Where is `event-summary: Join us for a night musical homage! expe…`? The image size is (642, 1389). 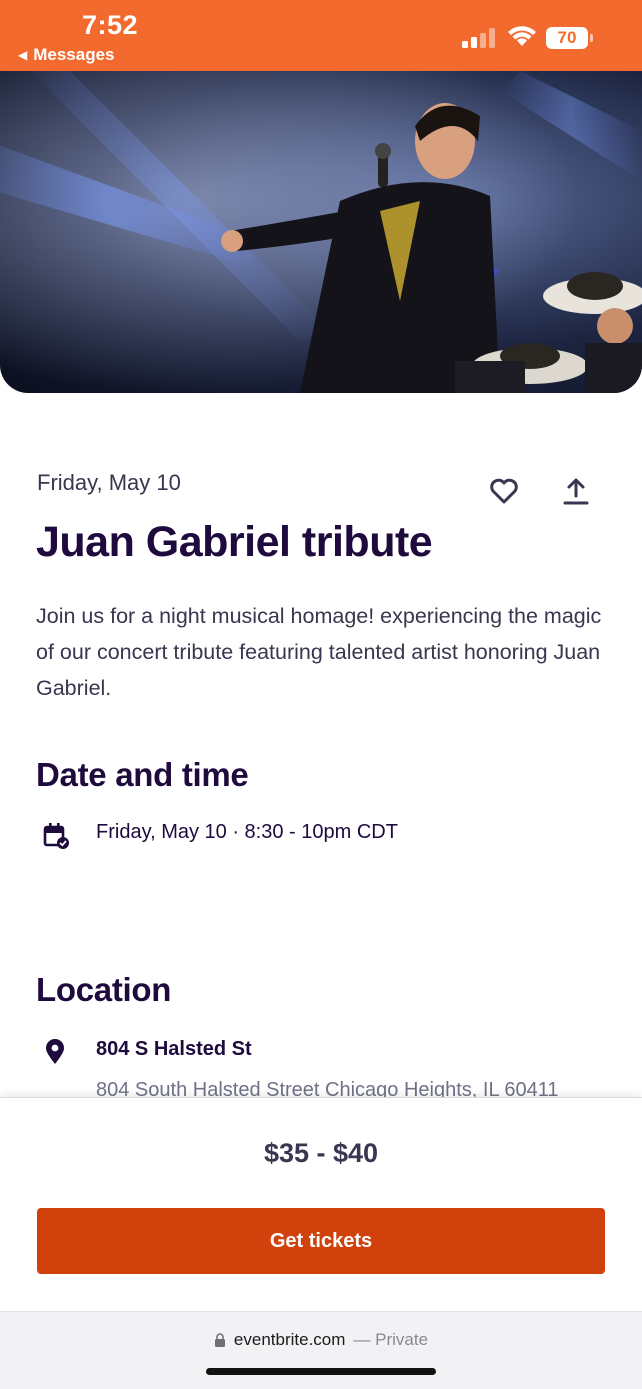 event-summary: Join us for a night musical homage! expe… is located at coordinates (319, 652).